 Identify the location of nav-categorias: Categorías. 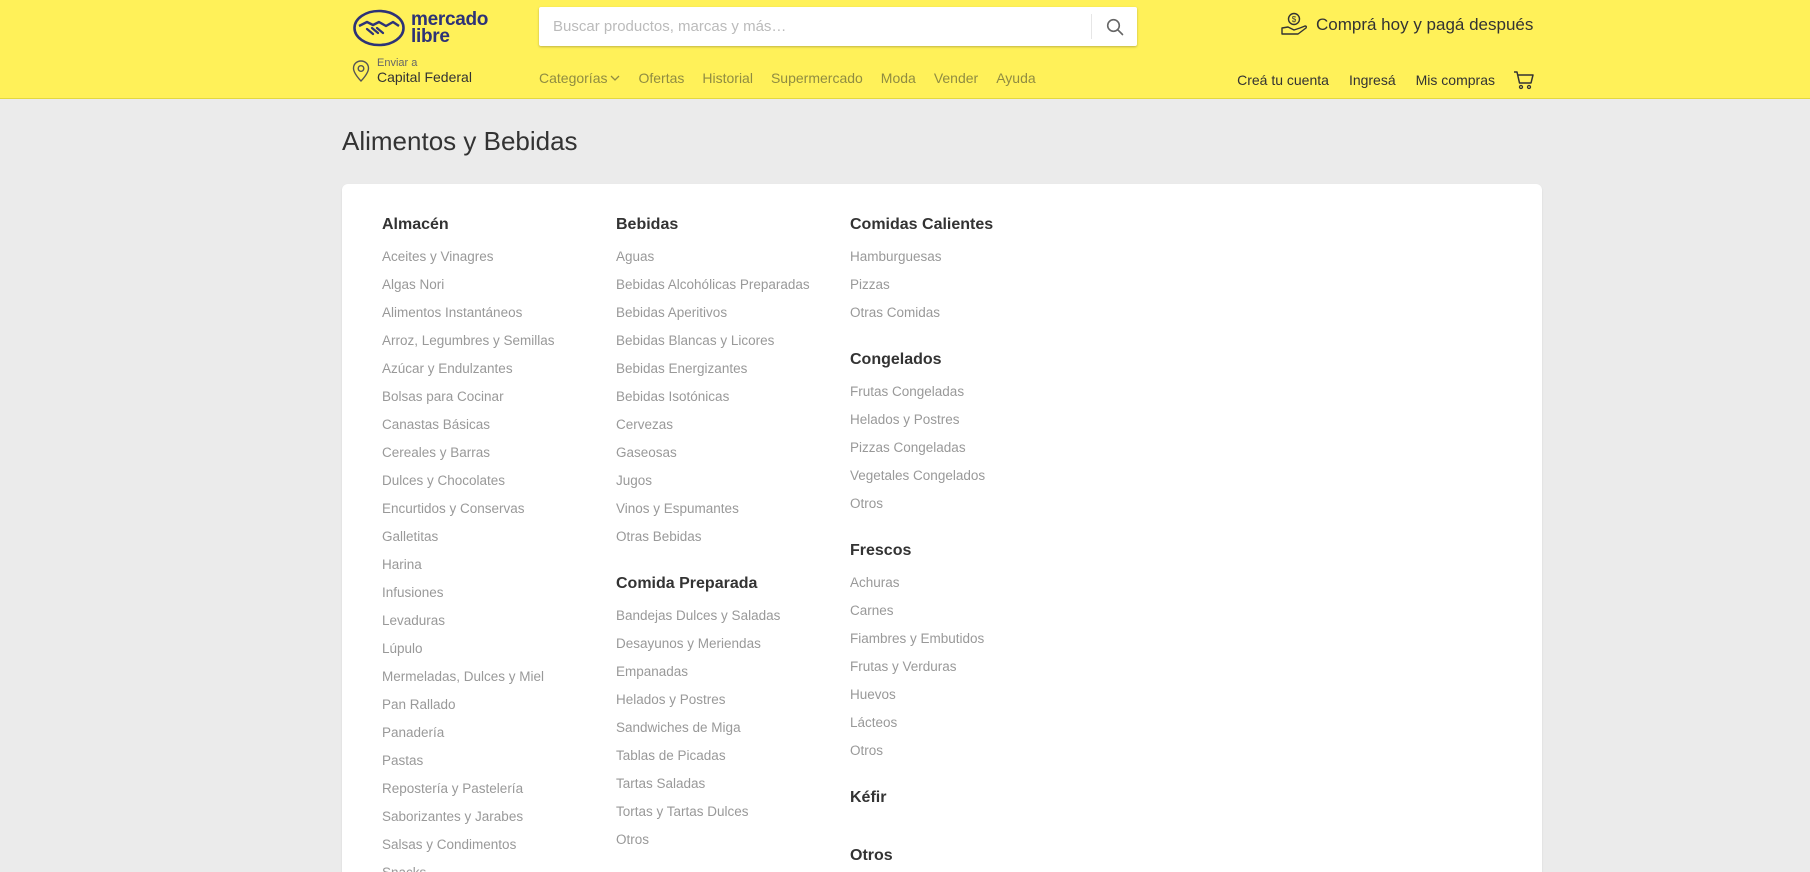
(579, 78).